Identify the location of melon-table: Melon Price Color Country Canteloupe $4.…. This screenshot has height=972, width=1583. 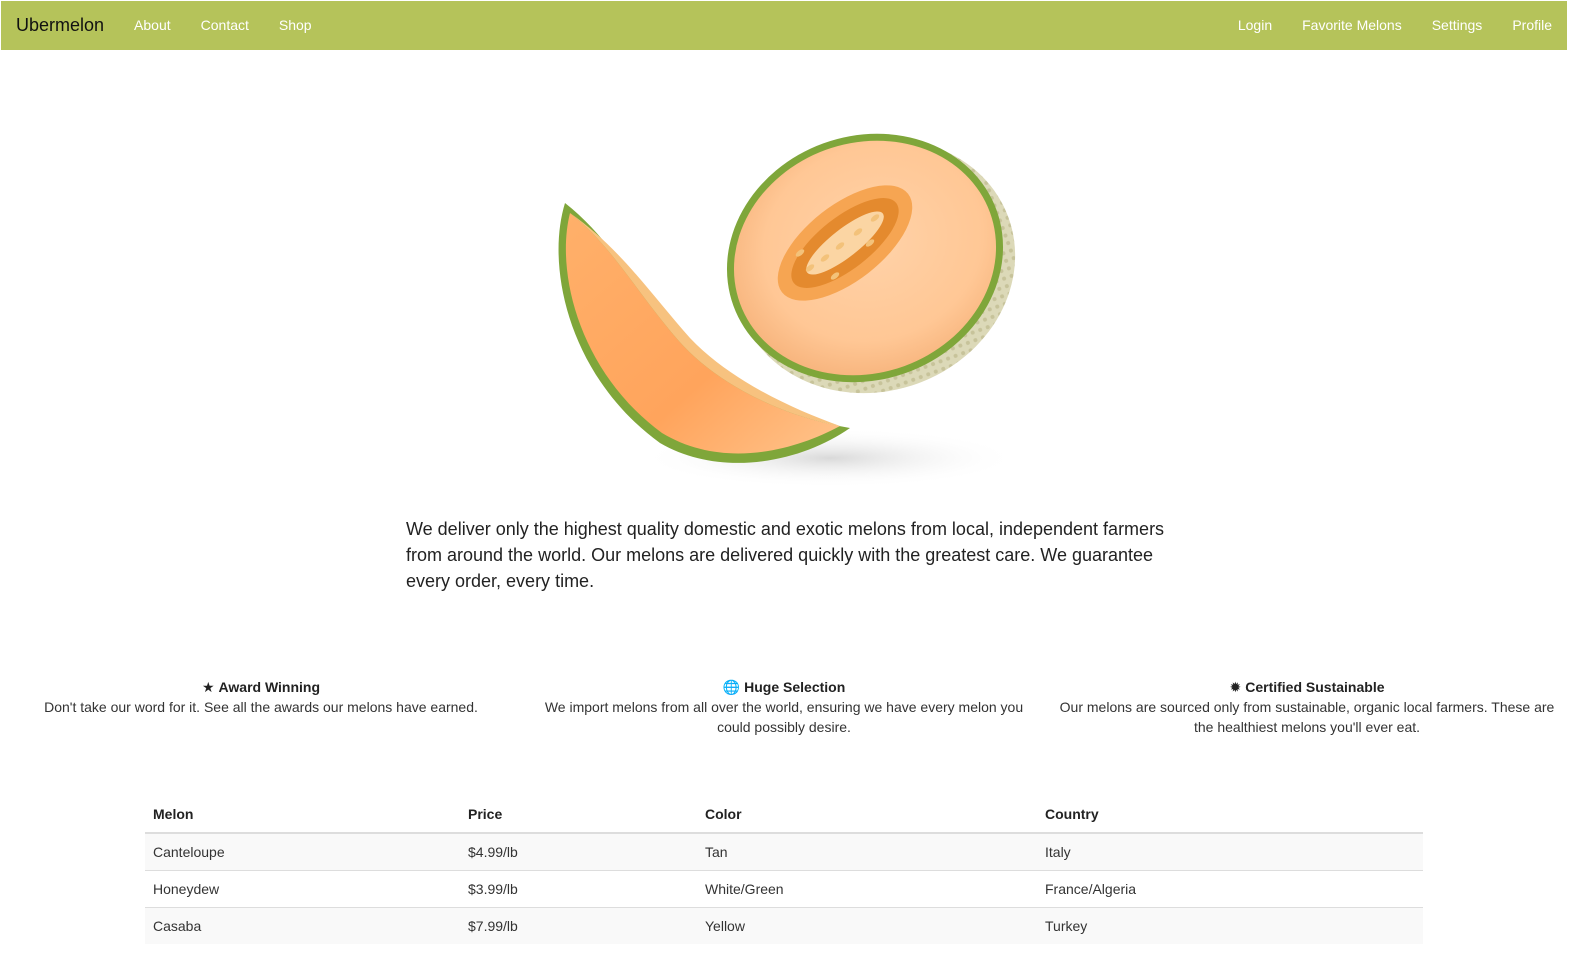
(784, 870).